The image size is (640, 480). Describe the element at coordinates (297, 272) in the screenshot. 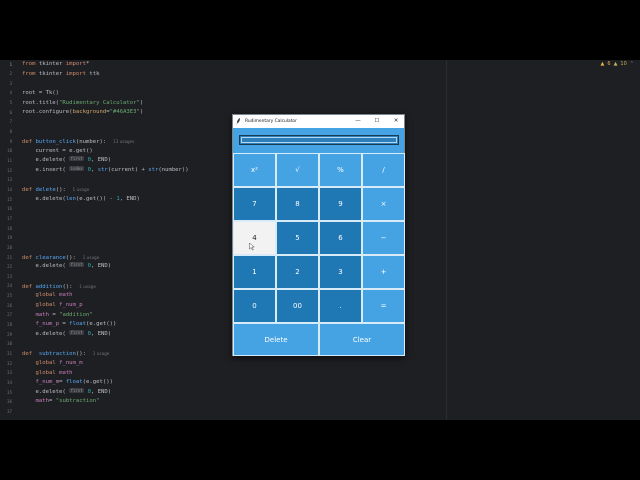

I see `digit-2-button: 2` at that location.